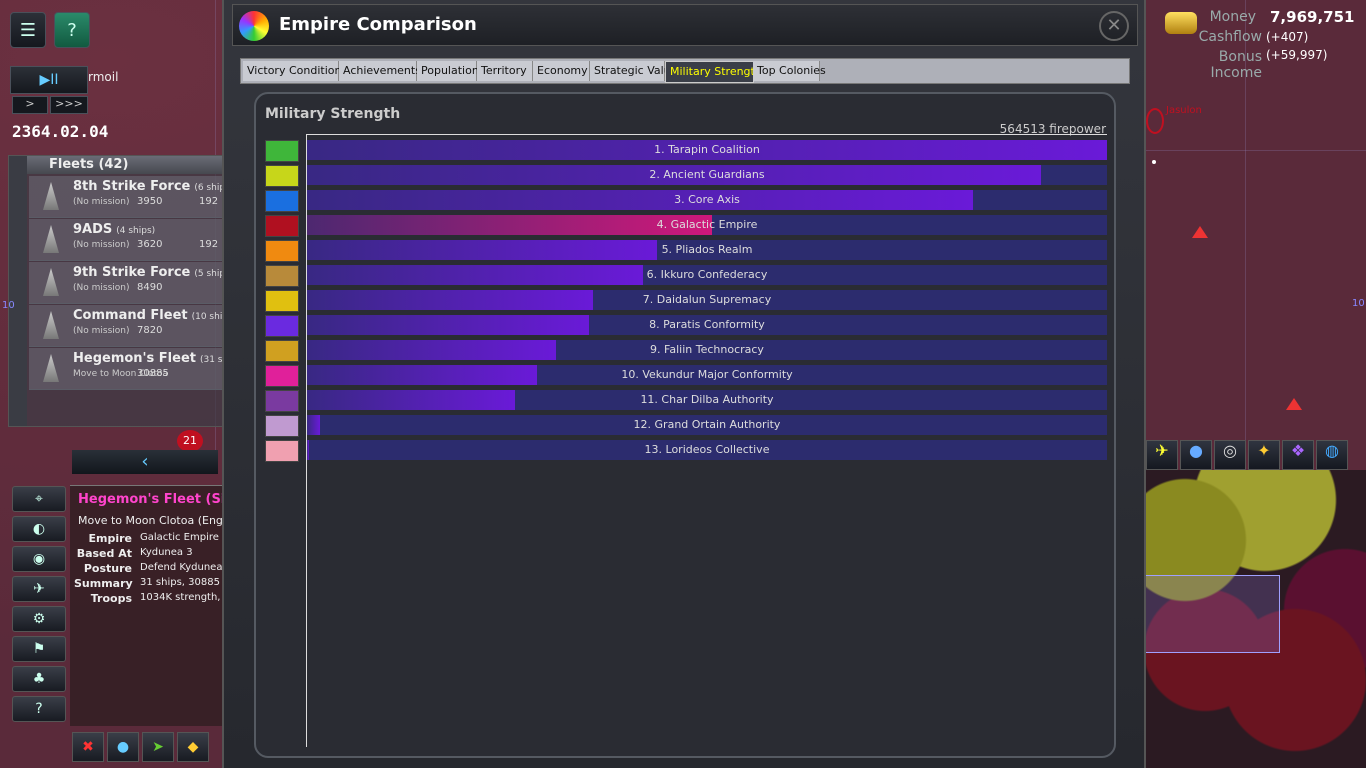 The image size is (1366, 768). I want to click on star, so click(1154, 162).